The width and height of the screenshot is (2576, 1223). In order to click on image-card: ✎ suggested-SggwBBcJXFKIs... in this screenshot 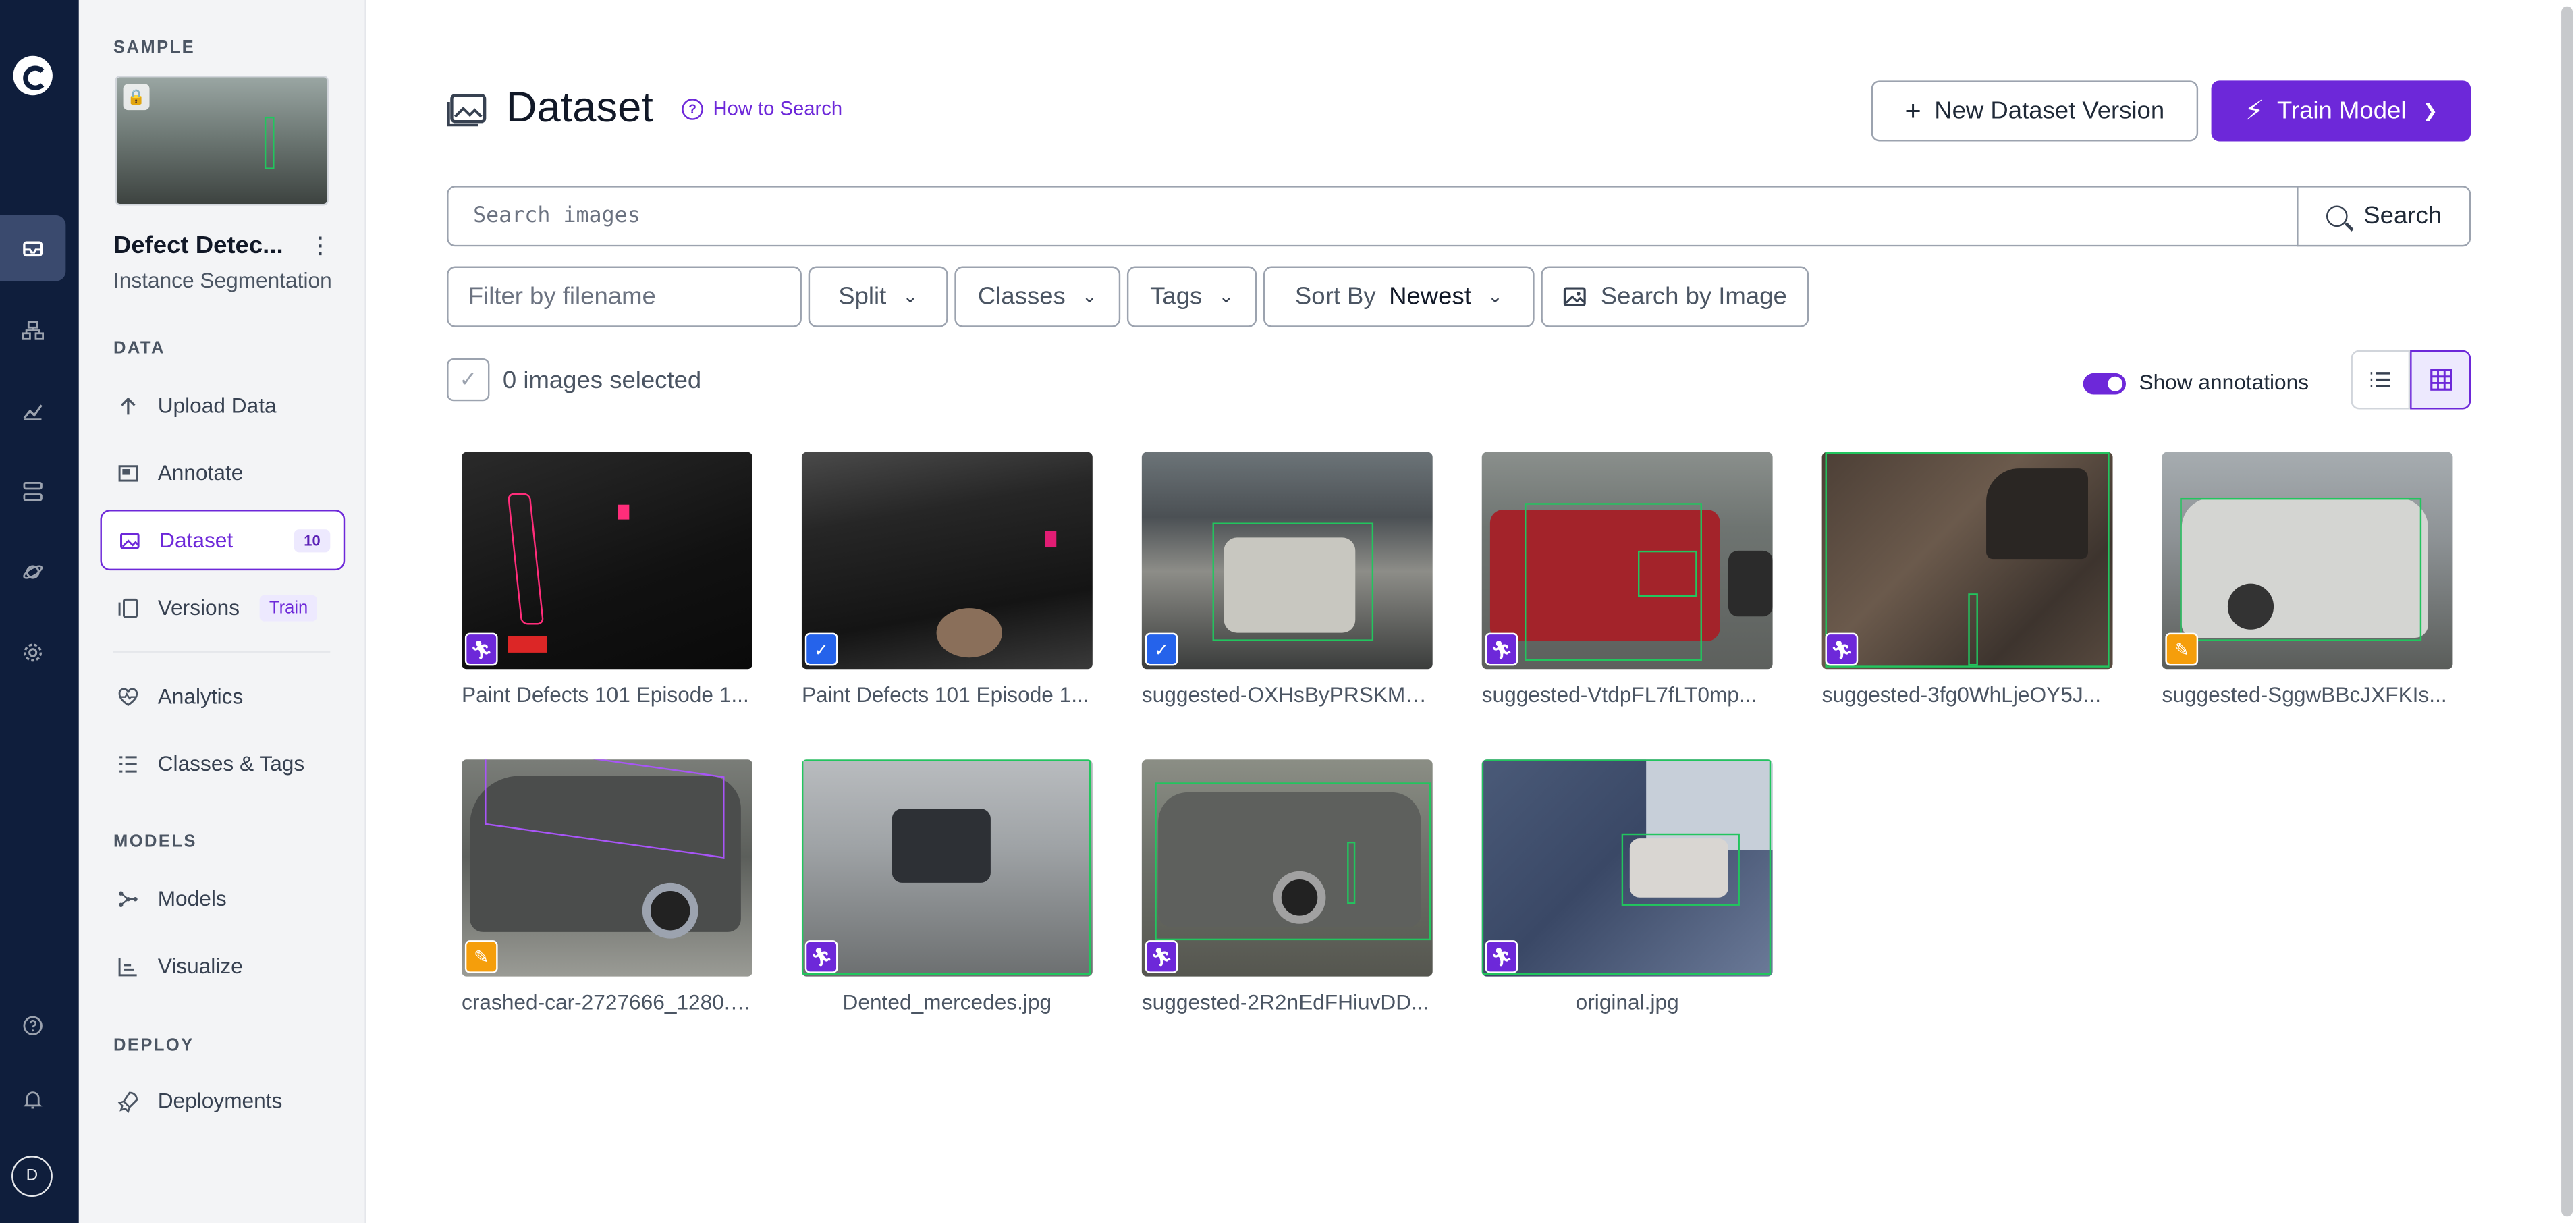, I will do `click(2307, 579)`.